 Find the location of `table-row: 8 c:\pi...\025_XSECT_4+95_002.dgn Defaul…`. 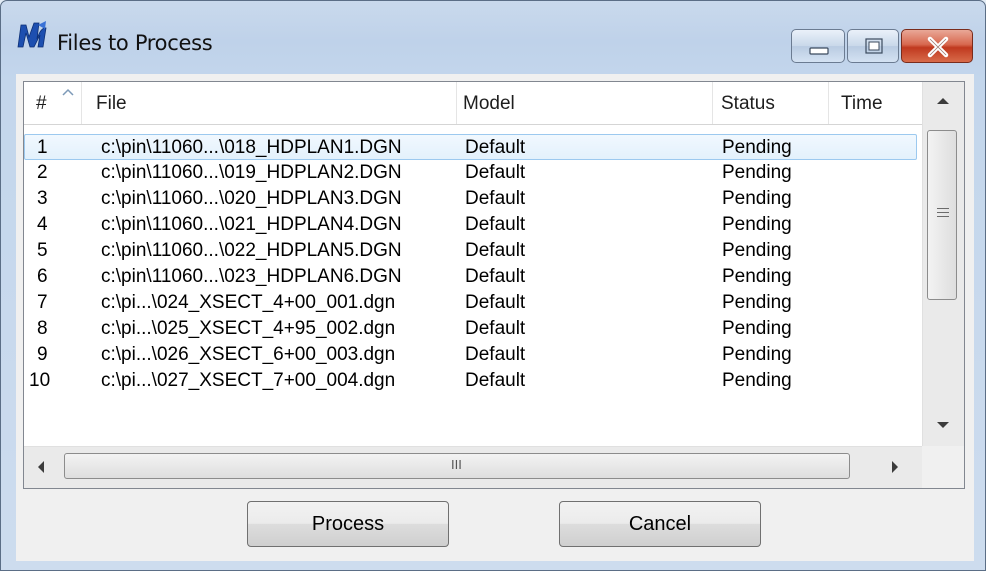

table-row: 8 c:\pi...\025_XSECT_4+95_002.dgn Defaul… is located at coordinates (470, 329).